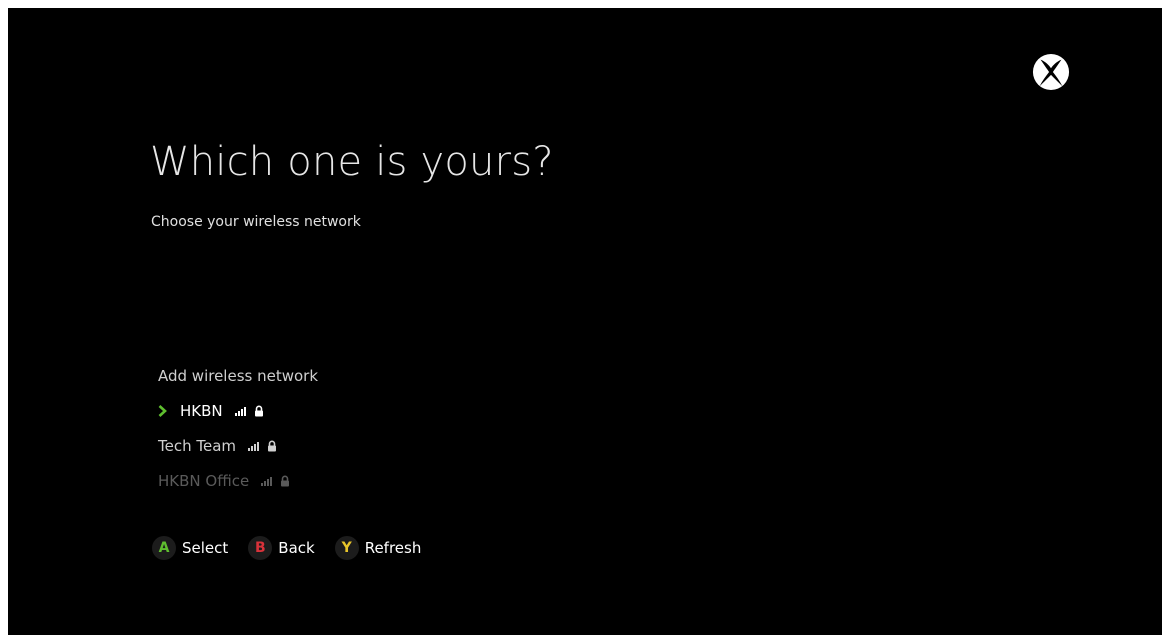  I want to click on add-wireless-network-label: Add wireless network, so click(238, 375).